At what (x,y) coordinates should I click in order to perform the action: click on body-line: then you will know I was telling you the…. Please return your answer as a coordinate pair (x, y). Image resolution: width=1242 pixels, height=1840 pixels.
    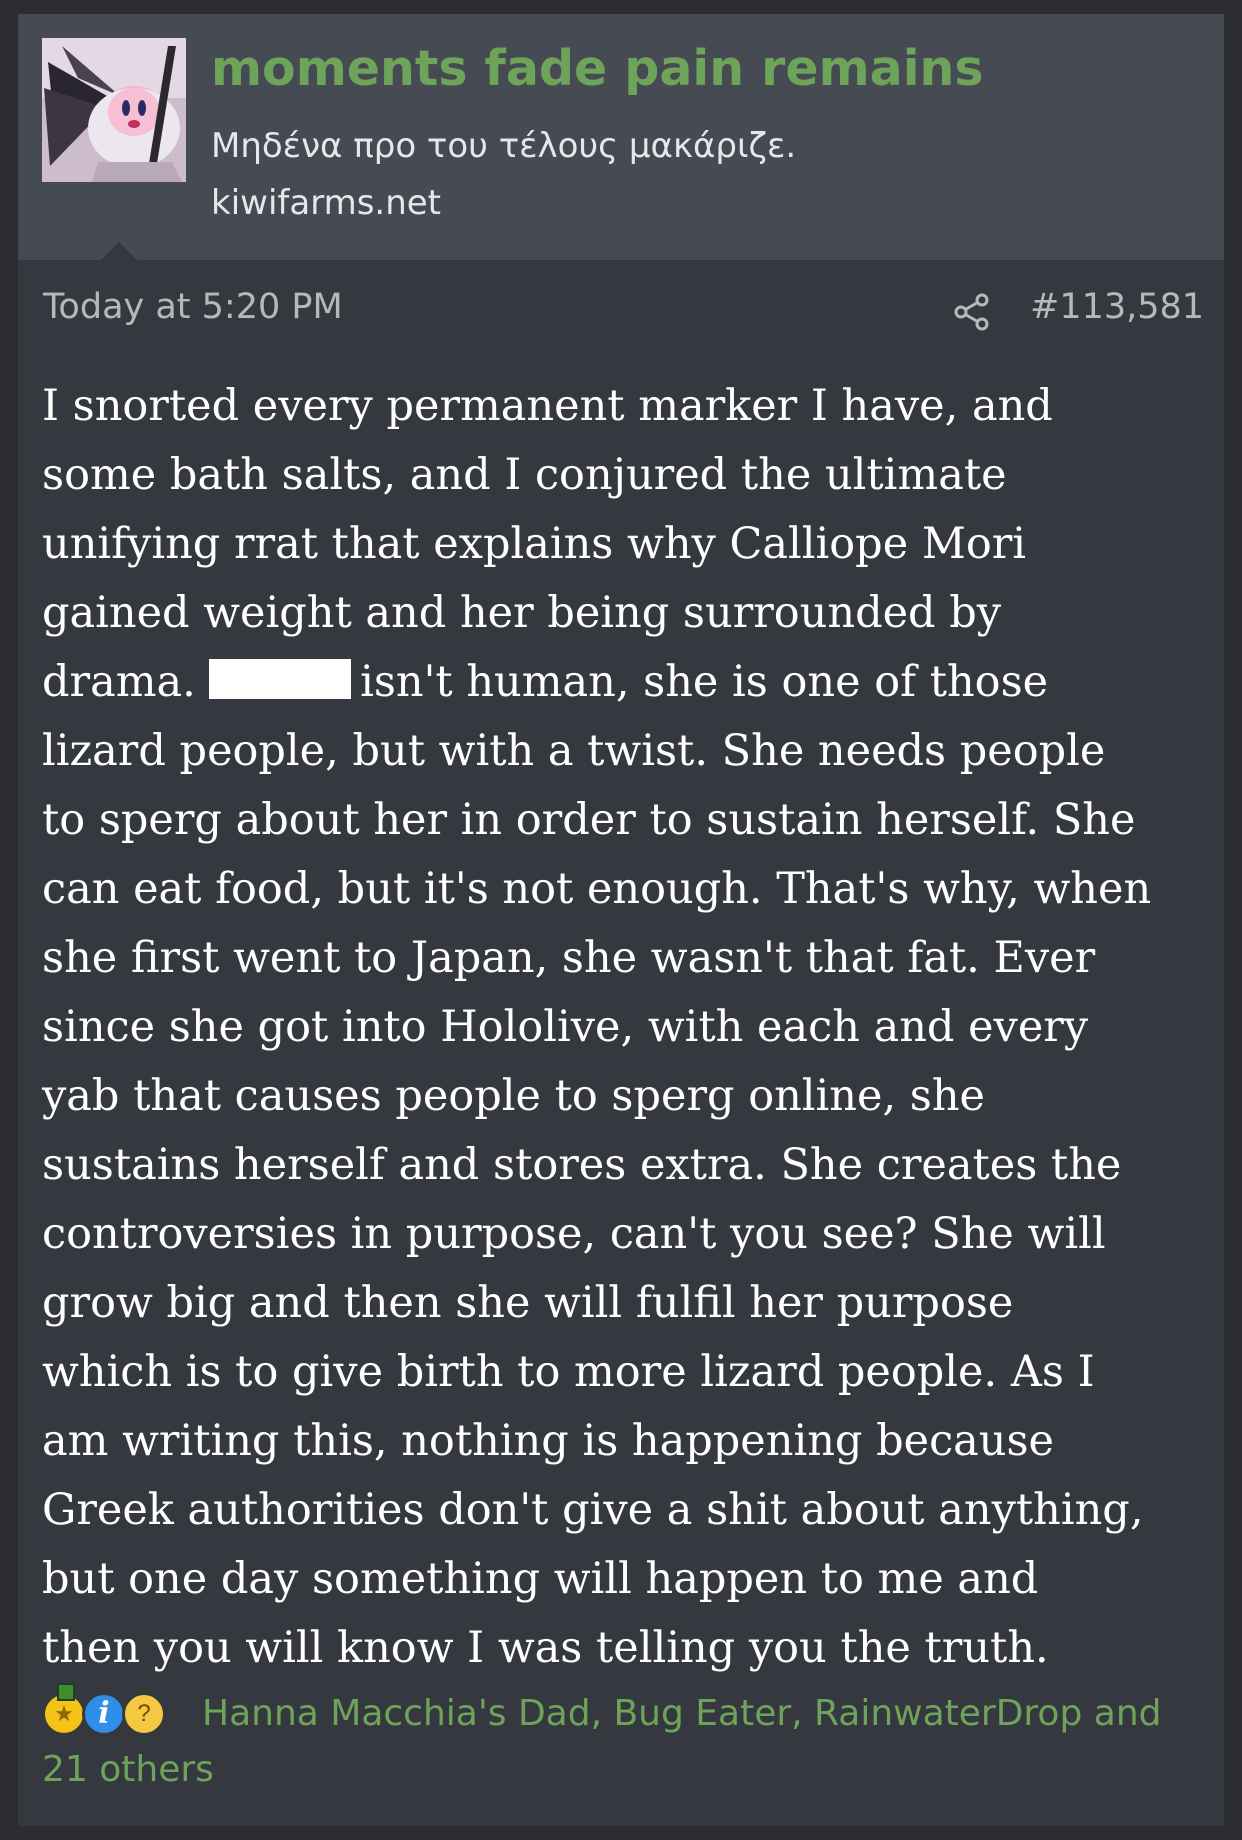
    Looking at the image, I should click on (545, 1648).